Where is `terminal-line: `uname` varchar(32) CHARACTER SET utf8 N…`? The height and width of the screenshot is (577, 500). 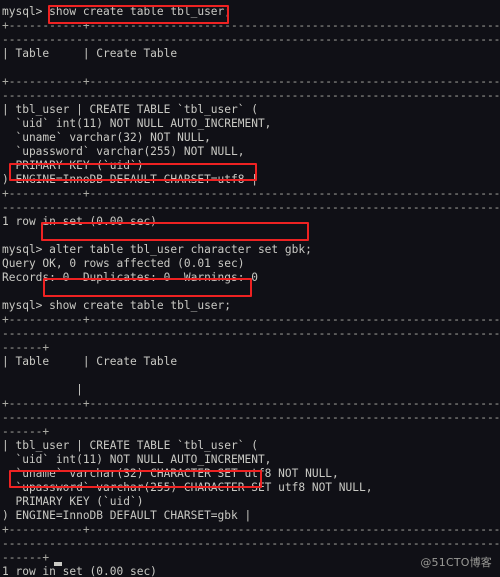
terminal-line: `uname` varchar(32) CHARACTER SET utf8 N… is located at coordinates (170, 473).